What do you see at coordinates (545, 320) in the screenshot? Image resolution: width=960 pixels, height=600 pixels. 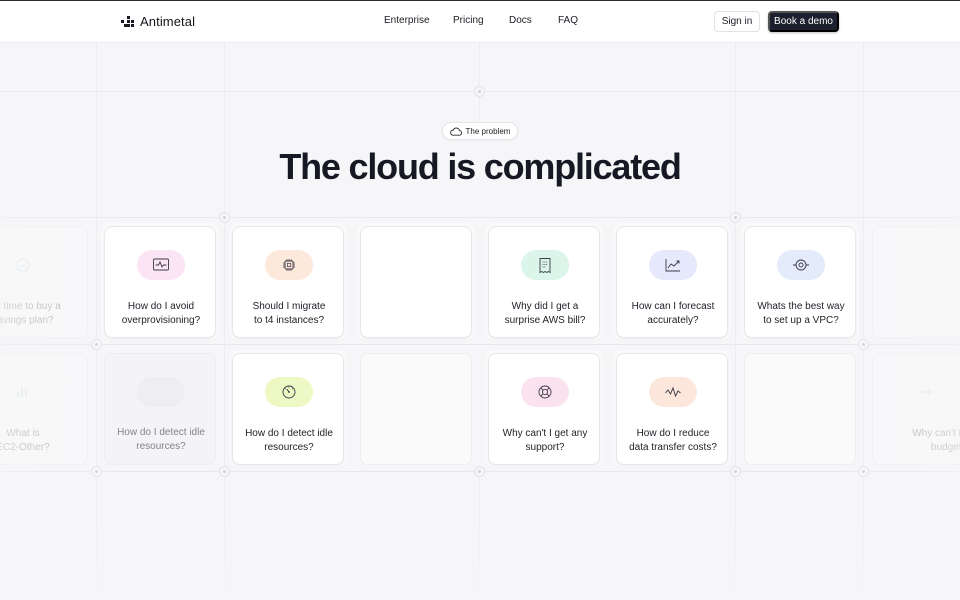 I see `card-text: surprise AWS bill?` at bounding box center [545, 320].